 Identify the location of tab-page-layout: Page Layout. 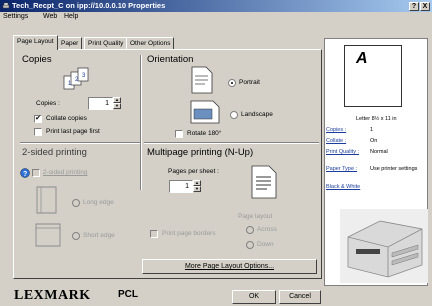
(35, 42).